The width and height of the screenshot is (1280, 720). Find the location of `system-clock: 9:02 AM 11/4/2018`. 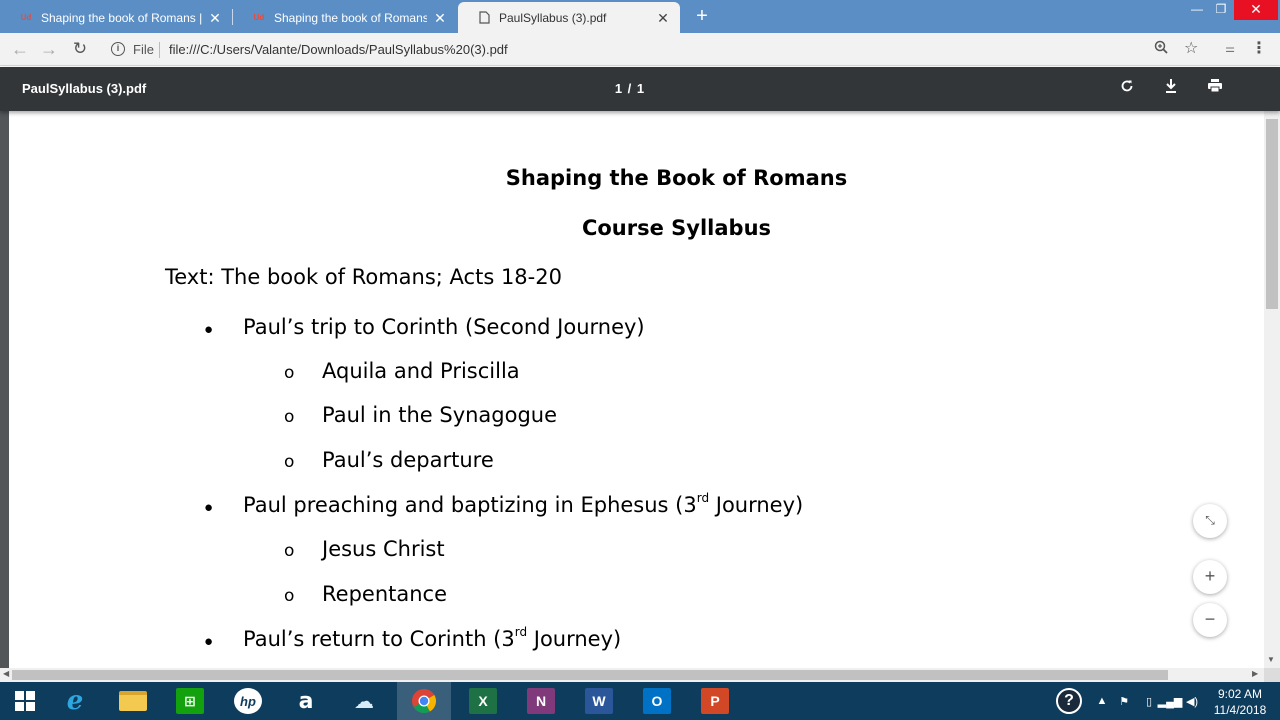

system-clock: 9:02 AM 11/4/2018 is located at coordinates (1240, 702).